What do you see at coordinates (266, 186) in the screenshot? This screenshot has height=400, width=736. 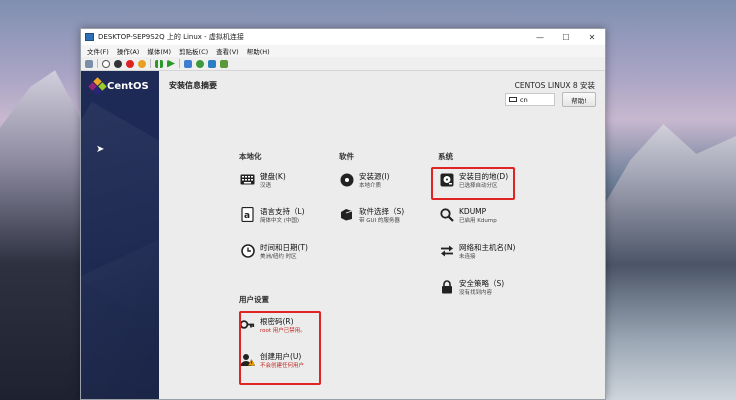 I see `spoke-status: 汉语` at bounding box center [266, 186].